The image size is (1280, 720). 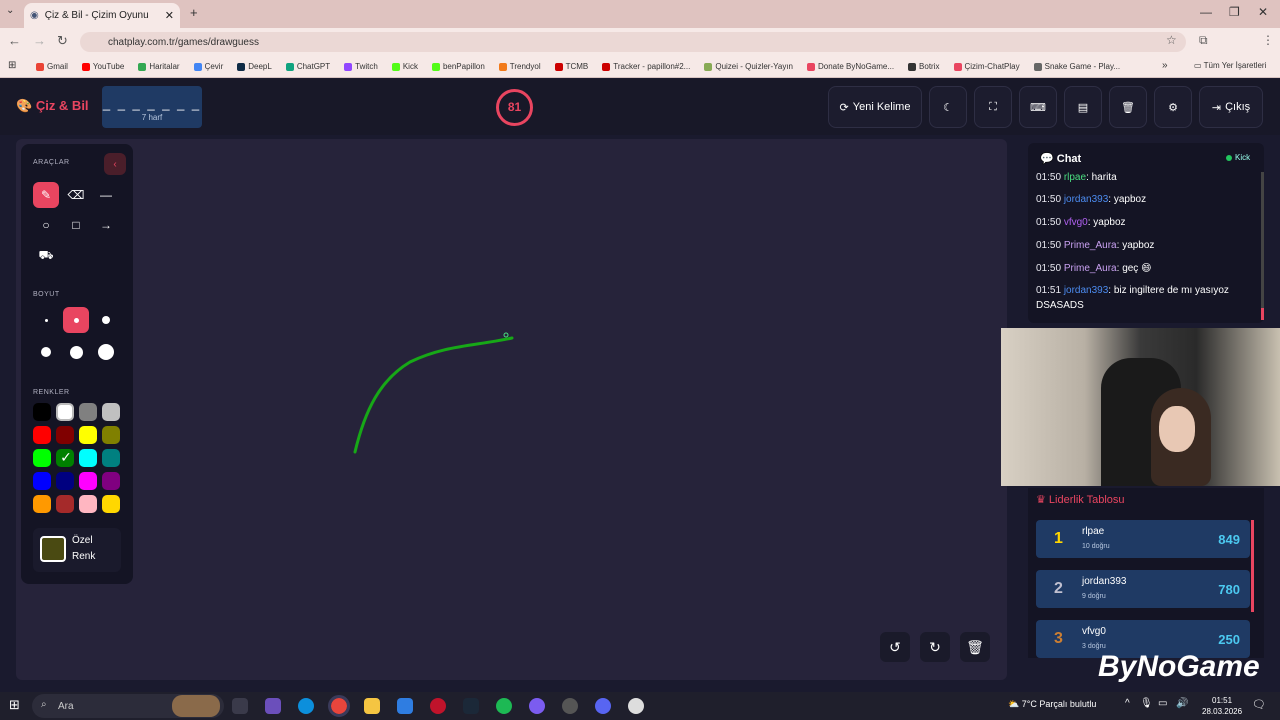 I want to click on speaker-icon: 🔊, so click(x=1182, y=703).